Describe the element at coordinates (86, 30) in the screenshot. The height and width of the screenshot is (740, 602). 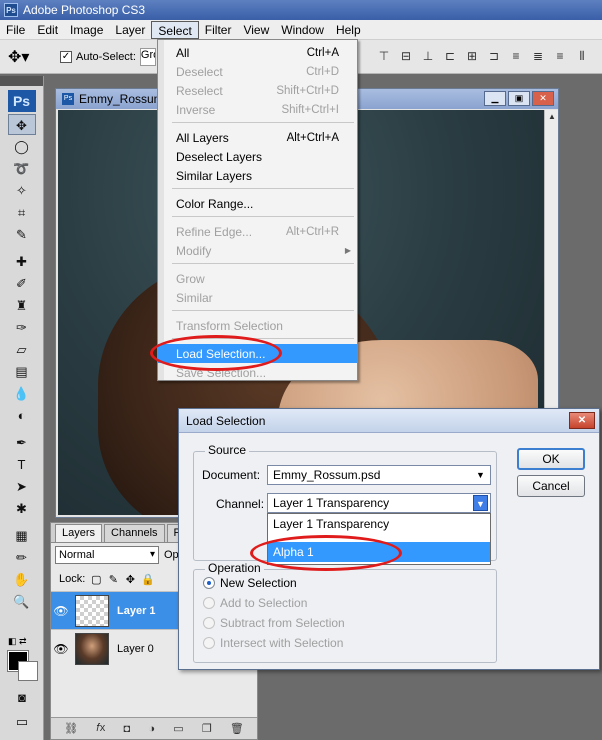
I see `menu-image: Image` at that location.